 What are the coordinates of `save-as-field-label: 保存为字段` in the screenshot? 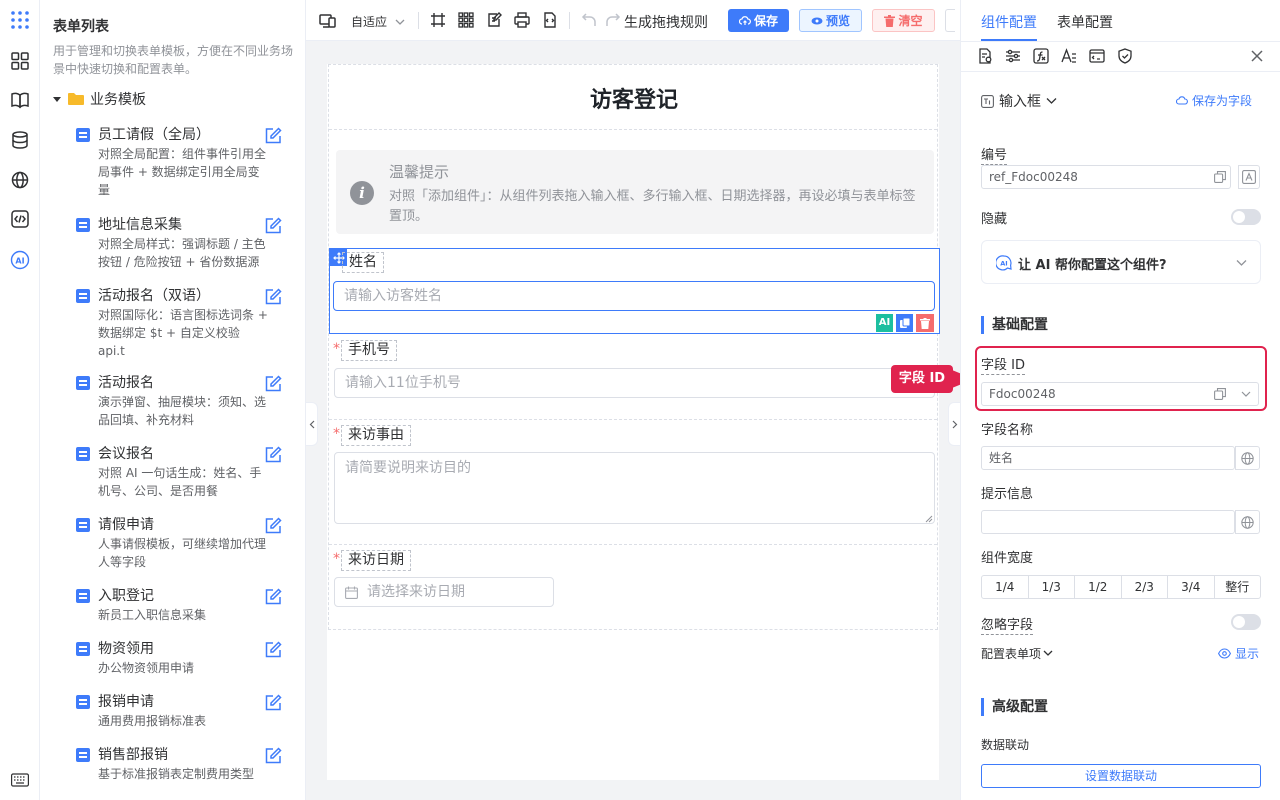 It's located at (1222, 101).